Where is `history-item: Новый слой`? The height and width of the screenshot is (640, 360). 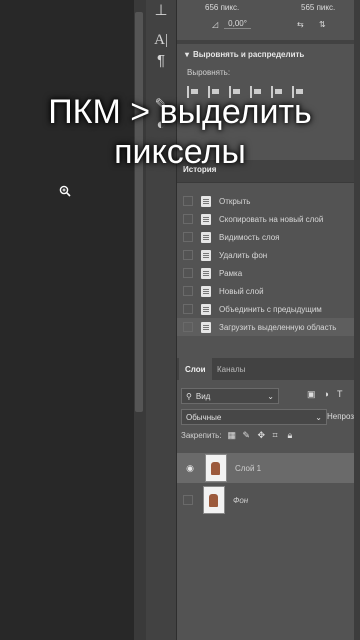
history-item: Новый слой is located at coordinates (268, 291).